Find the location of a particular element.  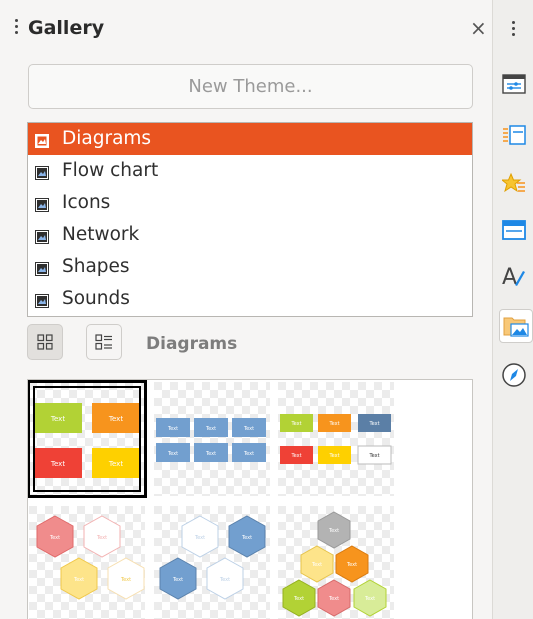

sidebar-tabbar: A is located at coordinates (512, 309).